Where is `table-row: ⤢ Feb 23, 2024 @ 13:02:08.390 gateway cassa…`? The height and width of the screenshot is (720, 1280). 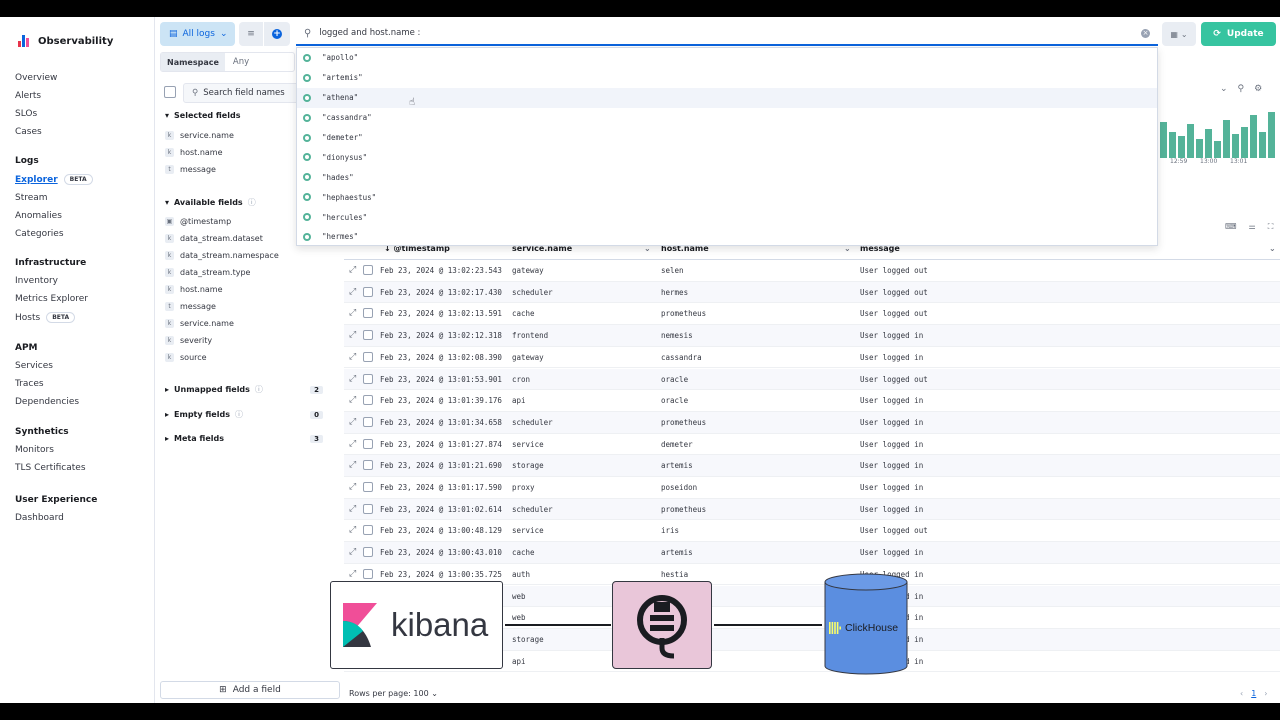 table-row: ⤢ Feb 23, 2024 @ 13:02:08.390 gateway cassa… is located at coordinates (812, 358).